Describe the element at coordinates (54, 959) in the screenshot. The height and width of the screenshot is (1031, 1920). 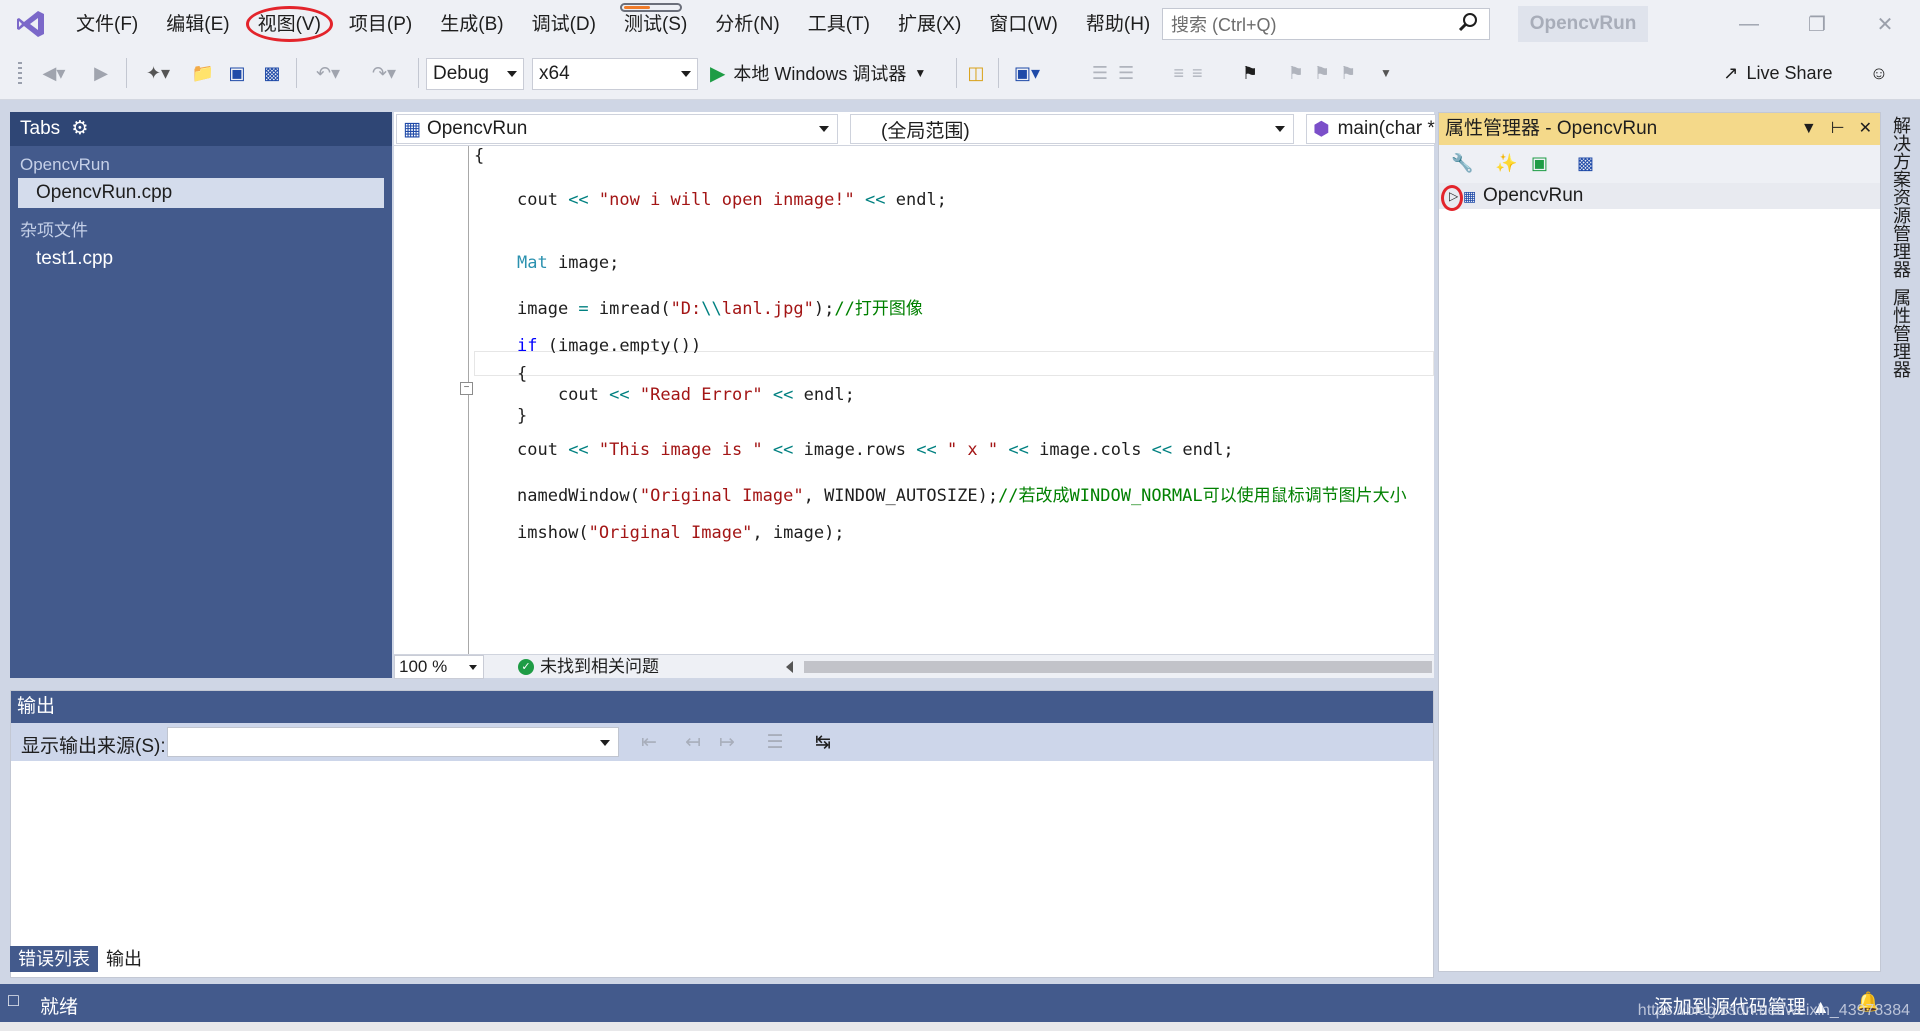
I see `tab-error-list: 错误列表` at that location.